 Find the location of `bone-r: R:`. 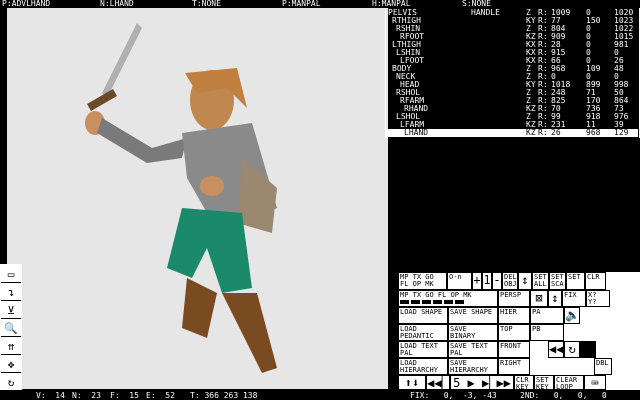

bone-r: R: is located at coordinates (543, 132).